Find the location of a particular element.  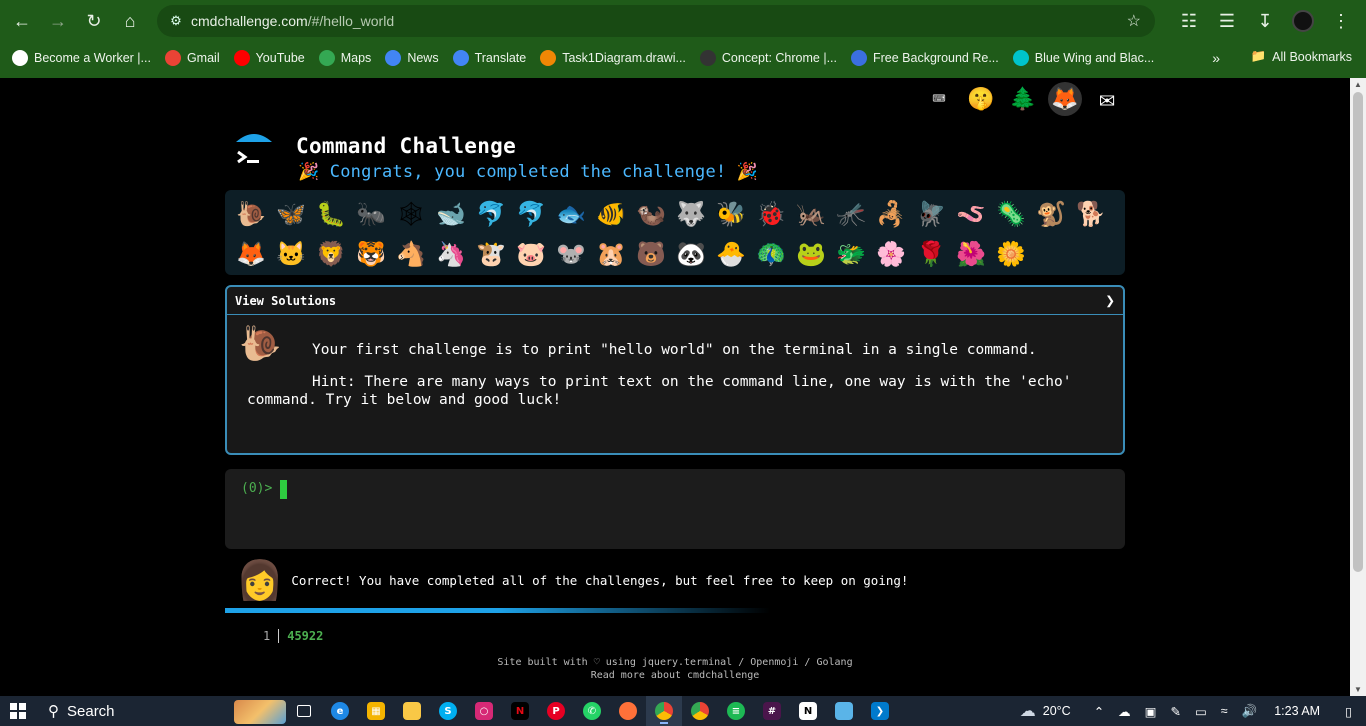

challenge-emoji-icon: 🐌 is located at coordinates (251, 214).